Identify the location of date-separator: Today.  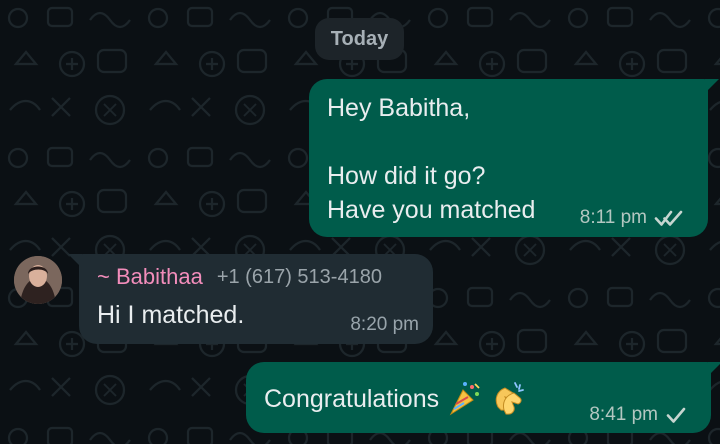
(359, 39).